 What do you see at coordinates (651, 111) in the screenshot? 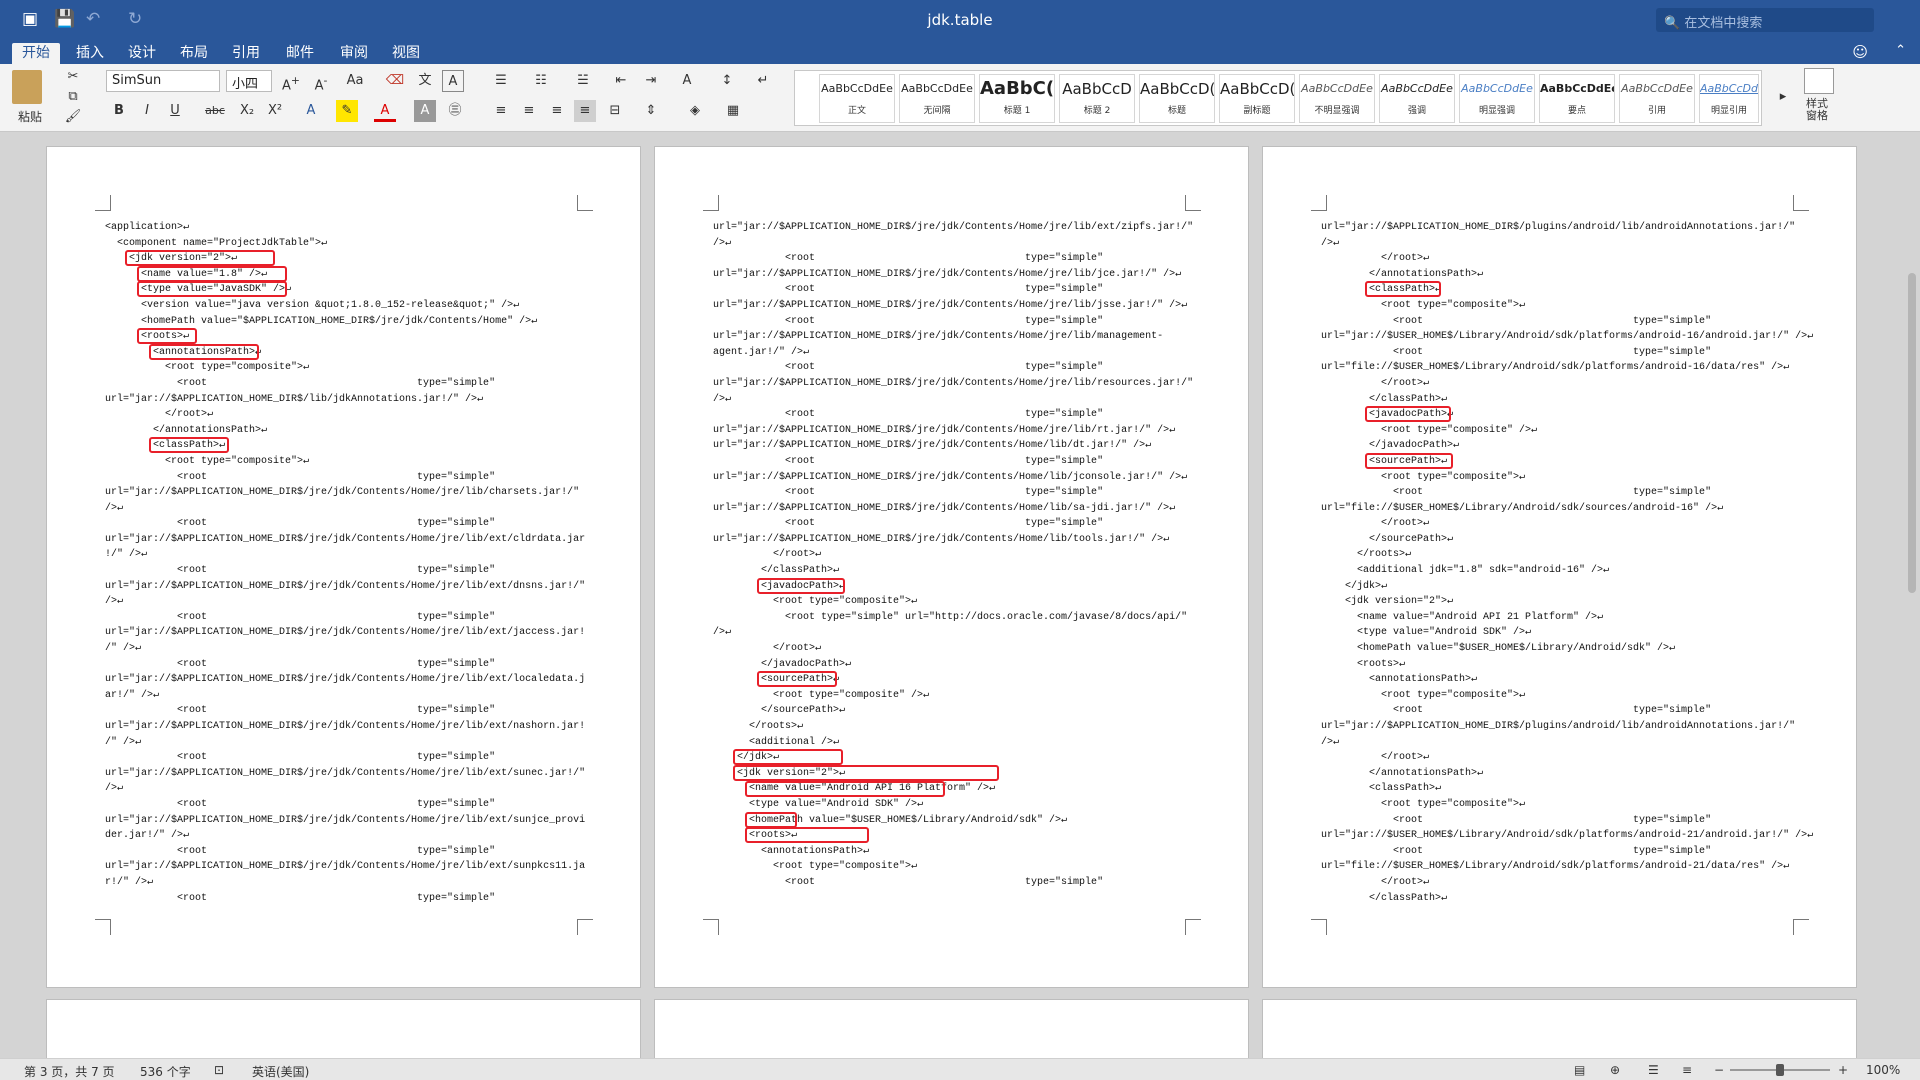
I see `line-spacing-icon: ⇕` at bounding box center [651, 111].